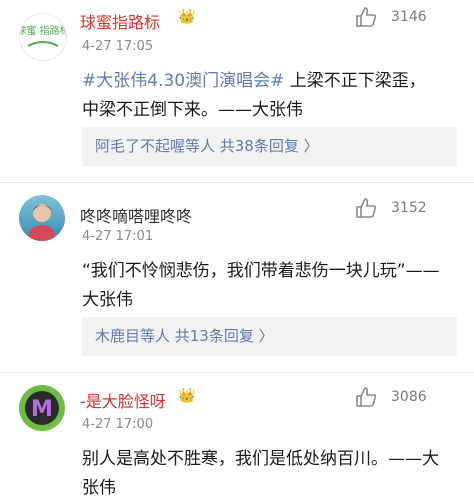 This screenshot has width=474, height=503. I want to click on brand-logo-icon: 球蜜 指路标, so click(43, 37).